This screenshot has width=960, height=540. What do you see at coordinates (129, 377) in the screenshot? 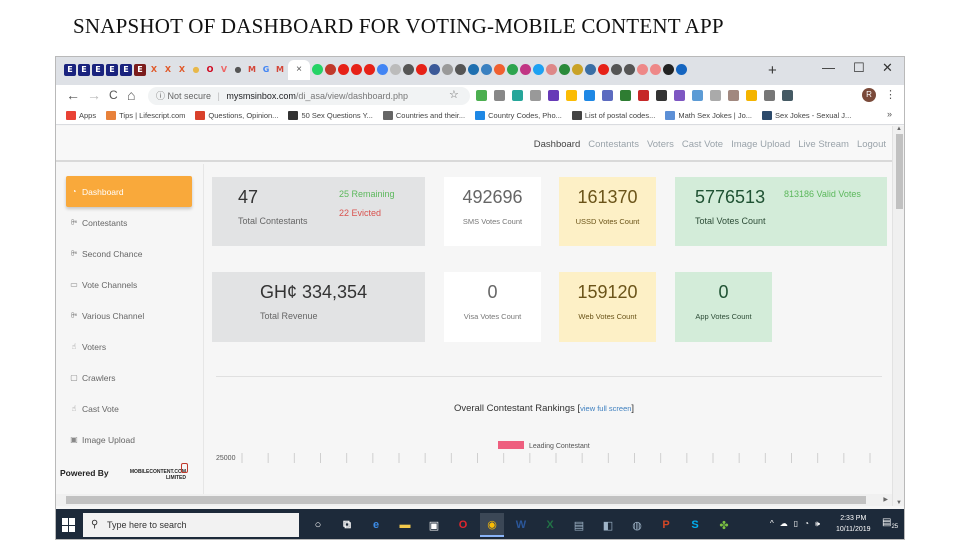
I see `sidebar-item-crawlers: ▢ Crawlers` at bounding box center [129, 377].